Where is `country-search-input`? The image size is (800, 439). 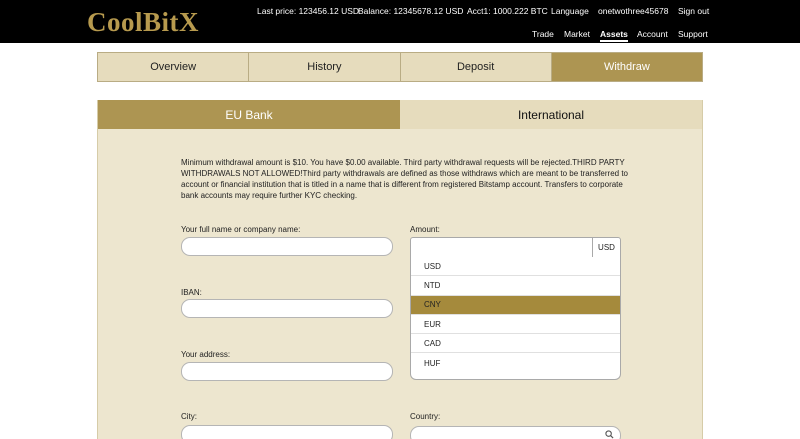
country-search-input is located at coordinates (515, 432).